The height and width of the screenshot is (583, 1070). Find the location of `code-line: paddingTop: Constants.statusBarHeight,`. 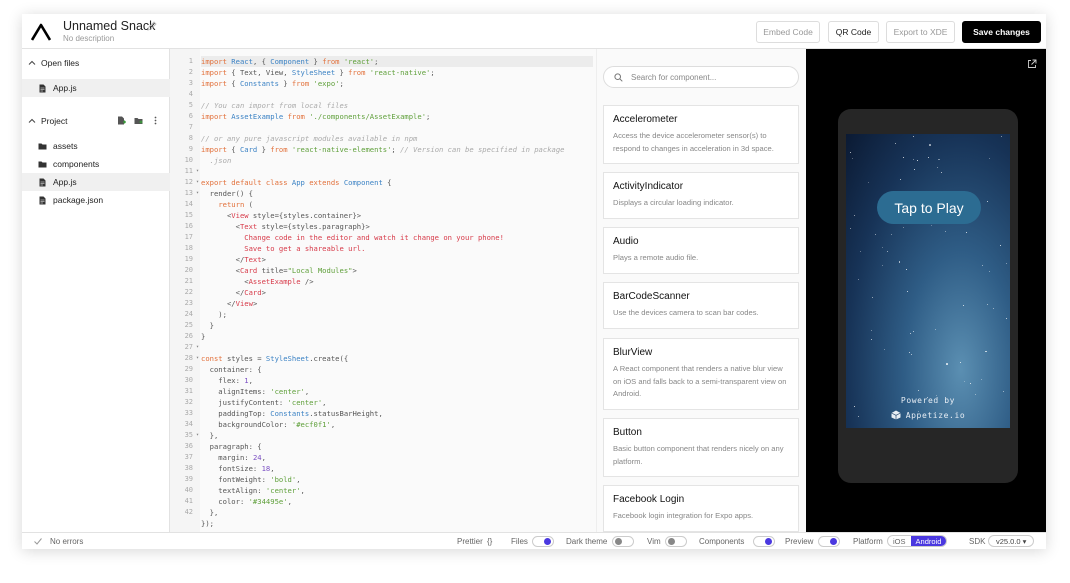

code-line: paddingTop: Constants.statusBarHeight, is located at coordinates (397, 413).